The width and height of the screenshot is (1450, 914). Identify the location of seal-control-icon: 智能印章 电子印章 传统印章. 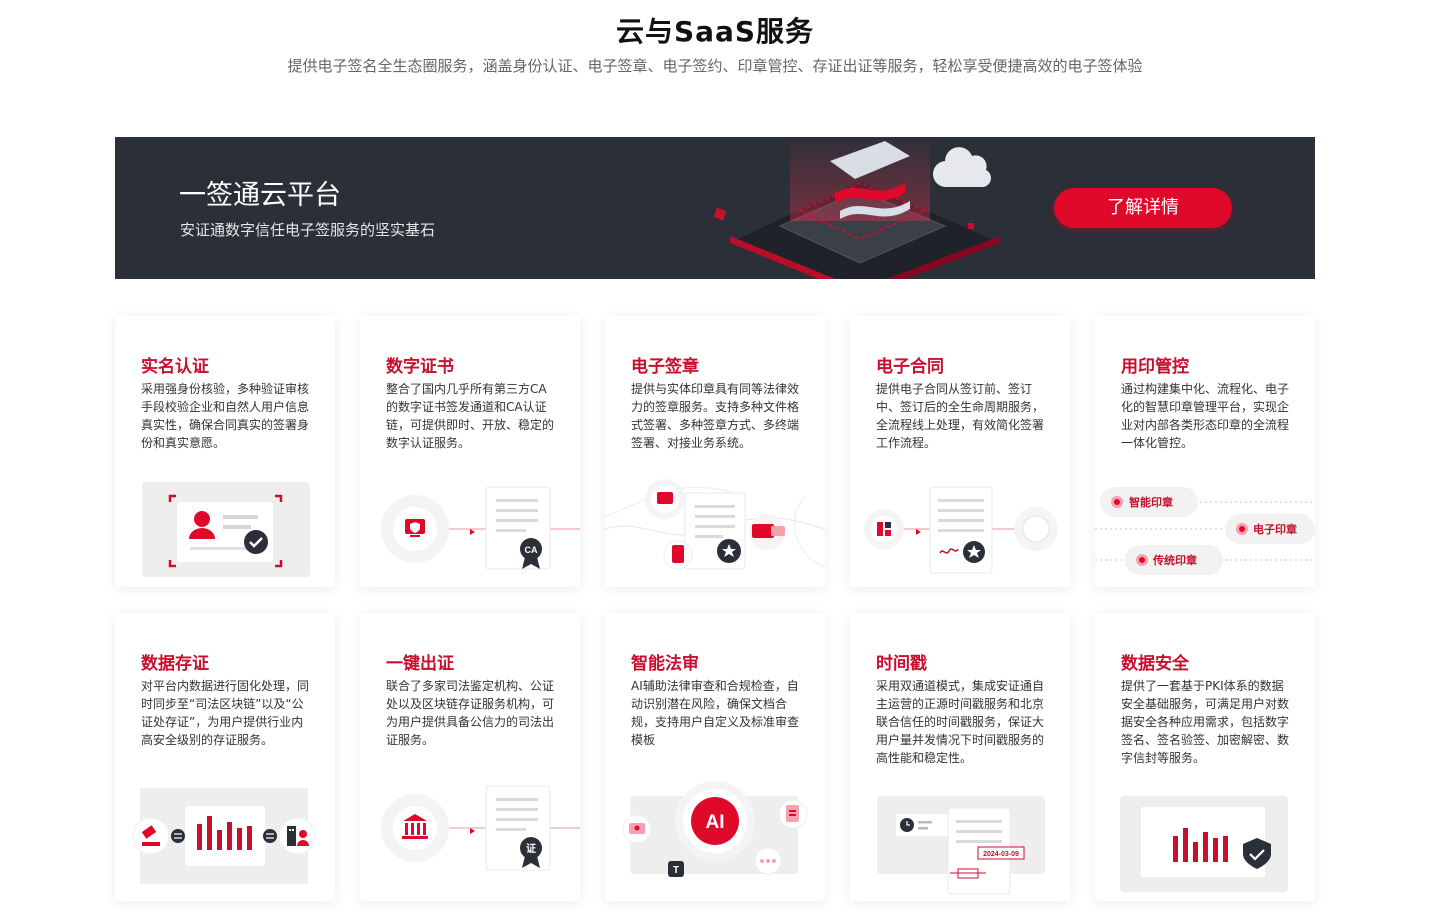
(1205, 531).